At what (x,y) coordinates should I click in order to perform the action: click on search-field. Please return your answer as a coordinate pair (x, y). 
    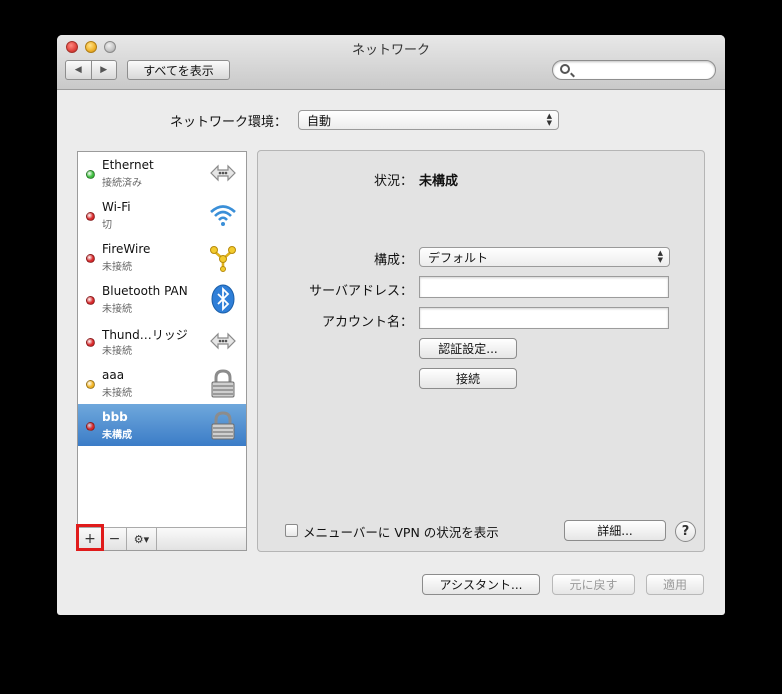
    Looking at the image, I should click on (634, 70).